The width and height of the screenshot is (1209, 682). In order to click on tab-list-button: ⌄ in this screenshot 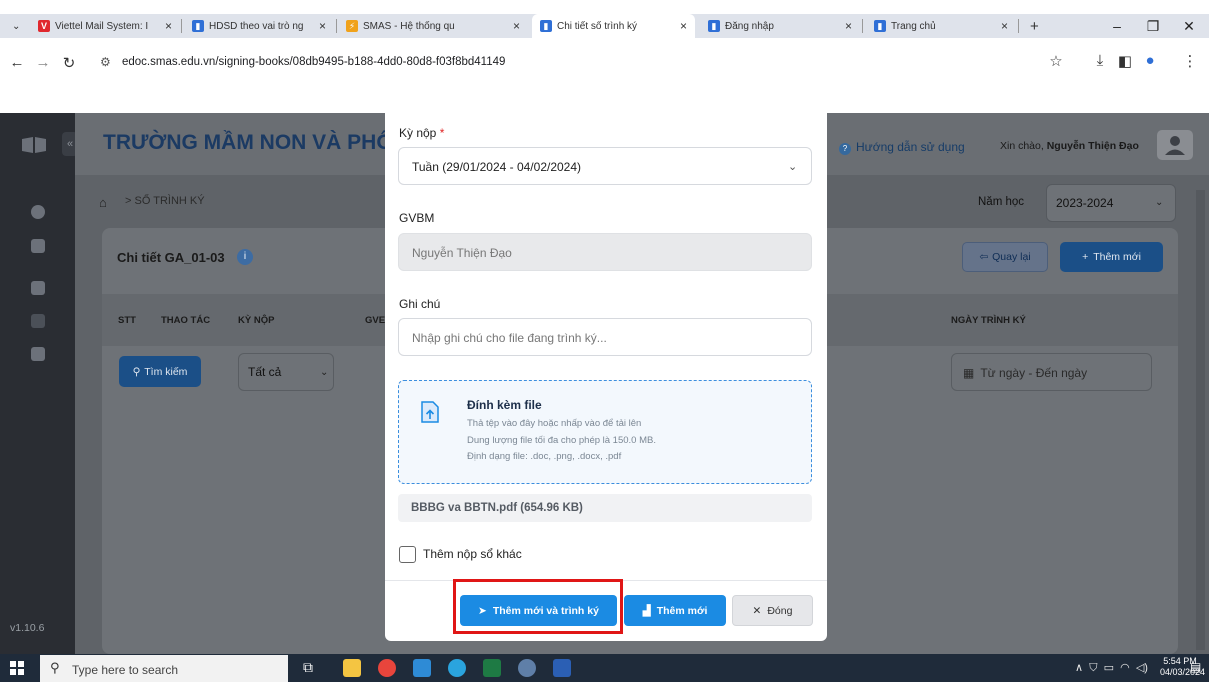, I will do `click(14, 26)`.